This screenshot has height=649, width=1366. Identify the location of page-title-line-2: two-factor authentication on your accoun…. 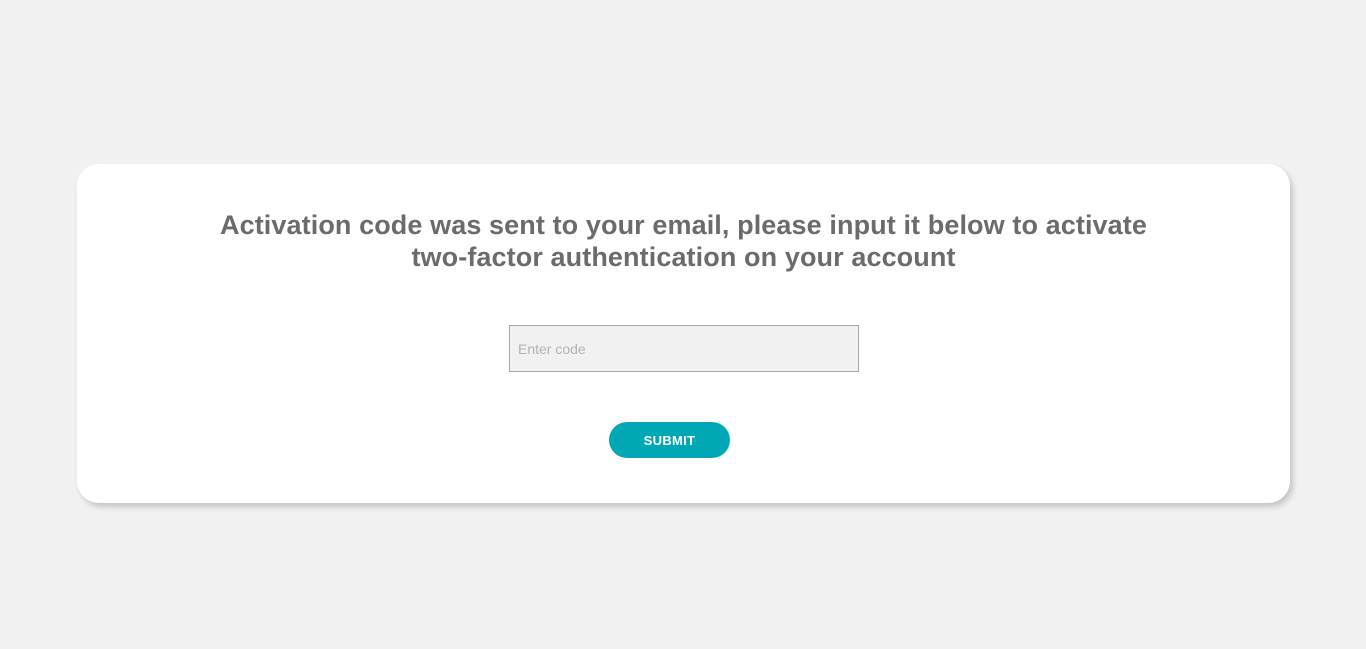
(683, 257).